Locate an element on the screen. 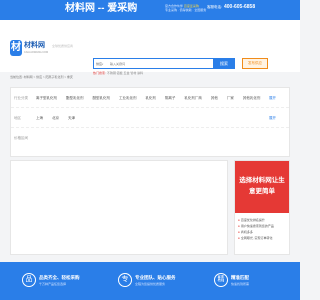 The height and width of the screenshot is (300, 320). catalog-icon: 品 is located at coordinates (29, 280).